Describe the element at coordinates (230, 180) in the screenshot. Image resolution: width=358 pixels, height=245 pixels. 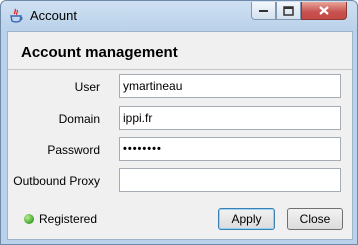
I see `outbound-proxy-field` at that location.